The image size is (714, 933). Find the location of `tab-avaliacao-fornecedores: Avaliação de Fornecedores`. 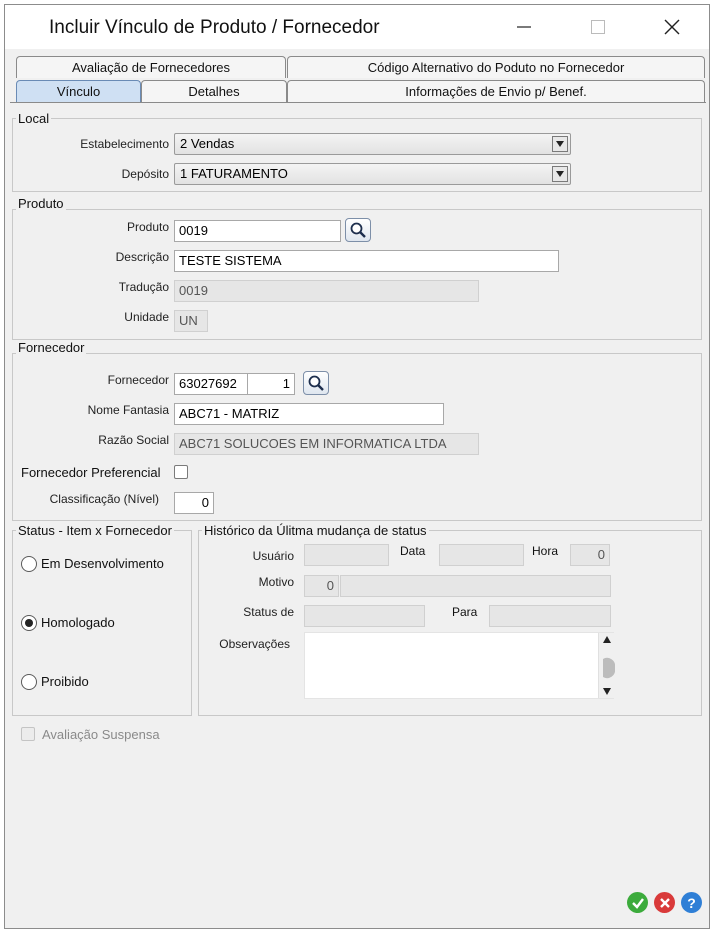

tab-avaliacao-fornecedores: Avaliação de Fornecedores is located at coordinates (151, 67).